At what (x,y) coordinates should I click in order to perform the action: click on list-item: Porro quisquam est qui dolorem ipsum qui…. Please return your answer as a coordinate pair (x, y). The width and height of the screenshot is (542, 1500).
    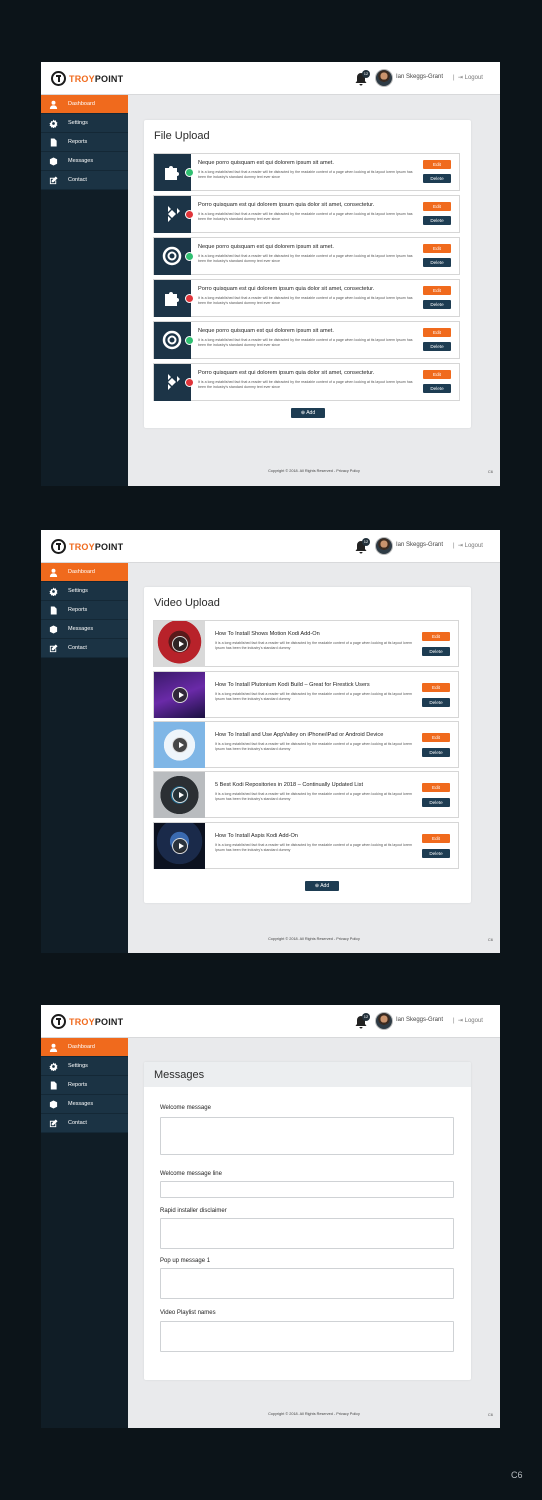
    Looking at the image, I should click on (306, 382).